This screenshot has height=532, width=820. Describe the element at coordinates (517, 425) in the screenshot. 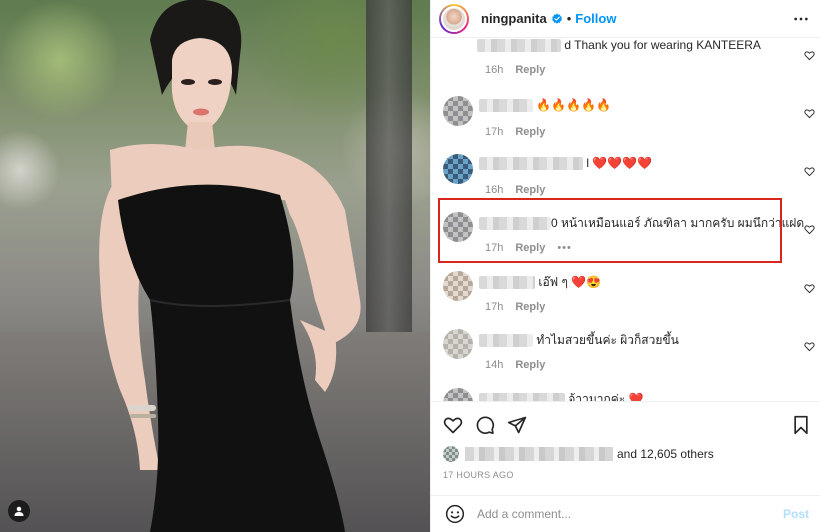

I see `share-paper-plane-icon` at that location.